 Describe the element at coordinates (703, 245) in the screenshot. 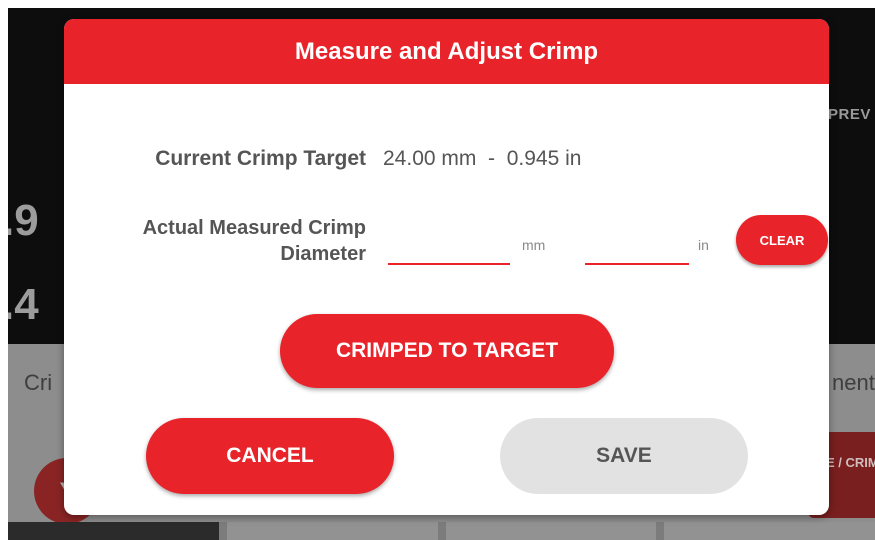

I see `in-unit-label: in` at that location.